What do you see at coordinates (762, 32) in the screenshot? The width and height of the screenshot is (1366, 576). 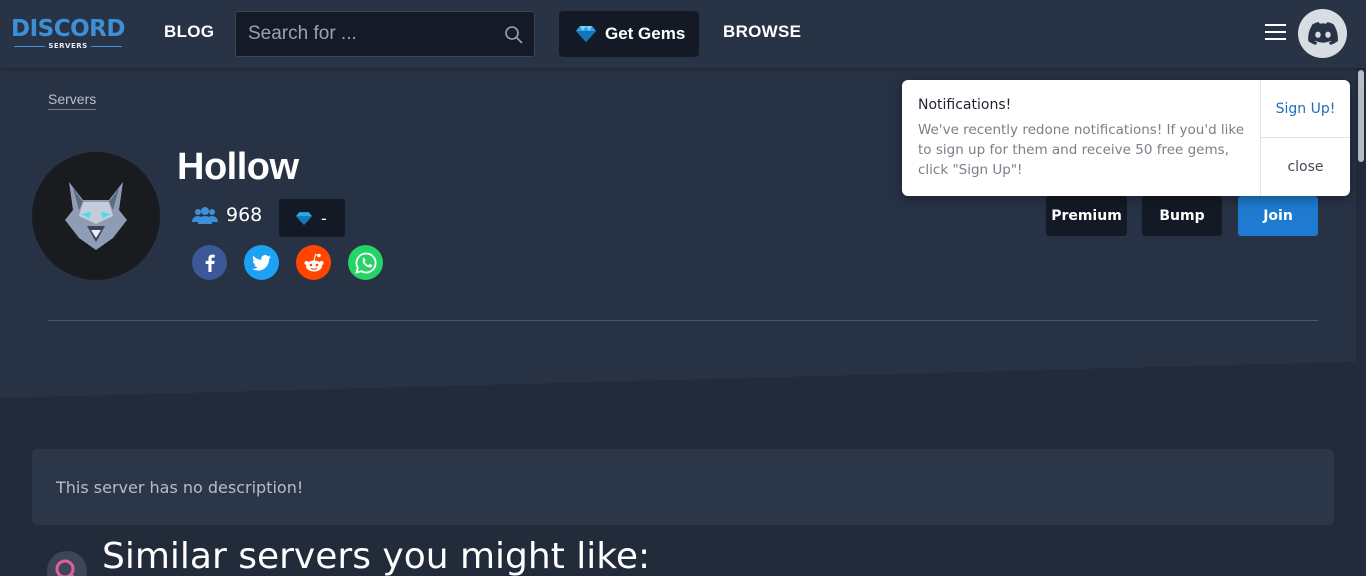 I see `nav-browse-link: BROWSE` at bounding box center [762, 32].